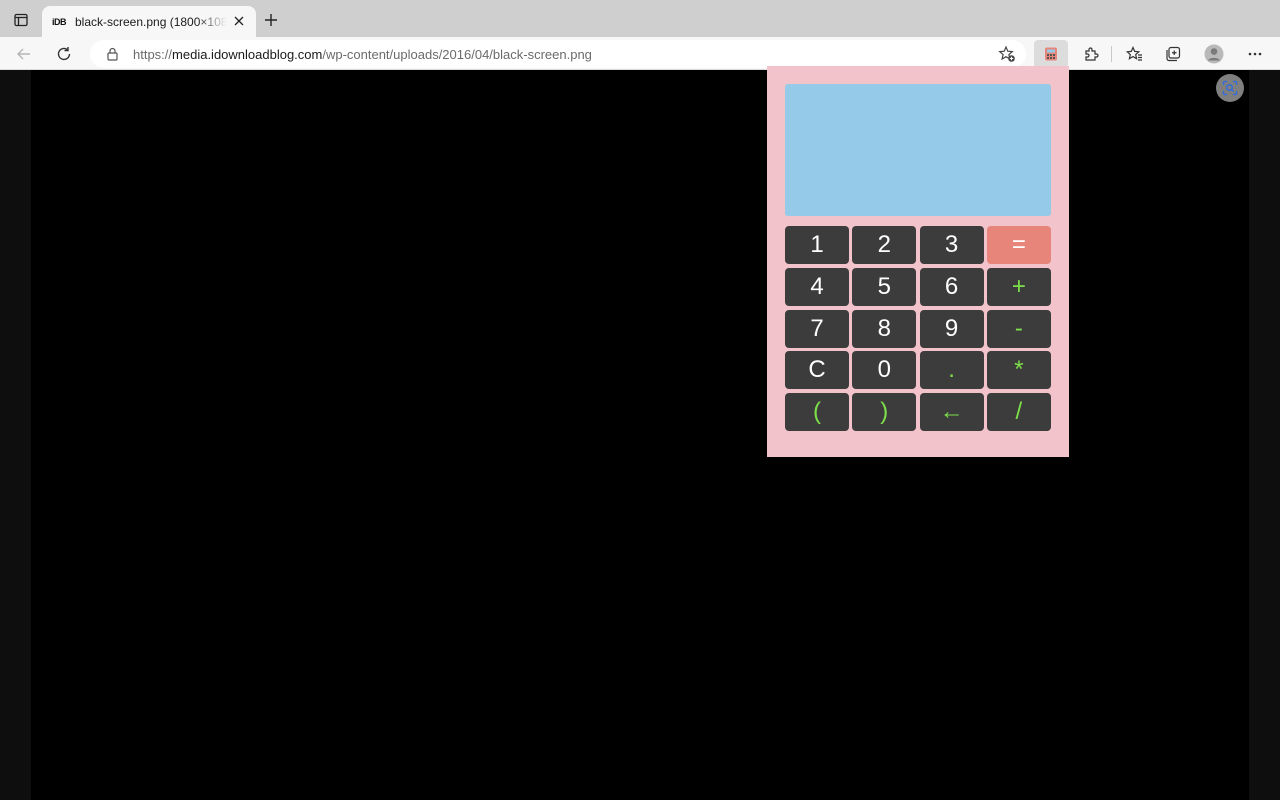  I want to click on key-multiply-button: *, so click(1018, 370).